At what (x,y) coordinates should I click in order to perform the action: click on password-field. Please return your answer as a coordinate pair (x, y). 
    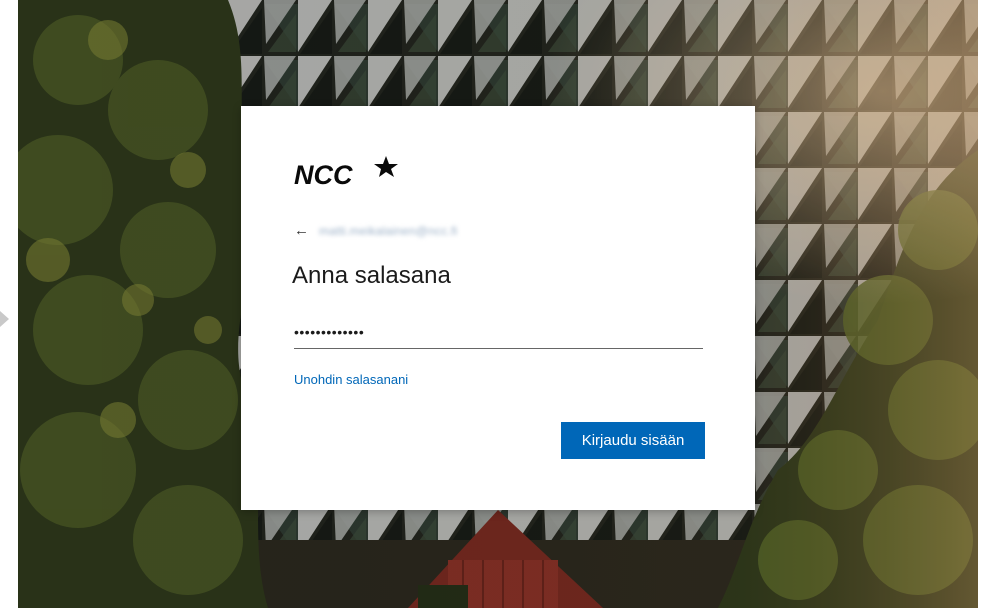
    Looking at the image, I should click on (498, 332).